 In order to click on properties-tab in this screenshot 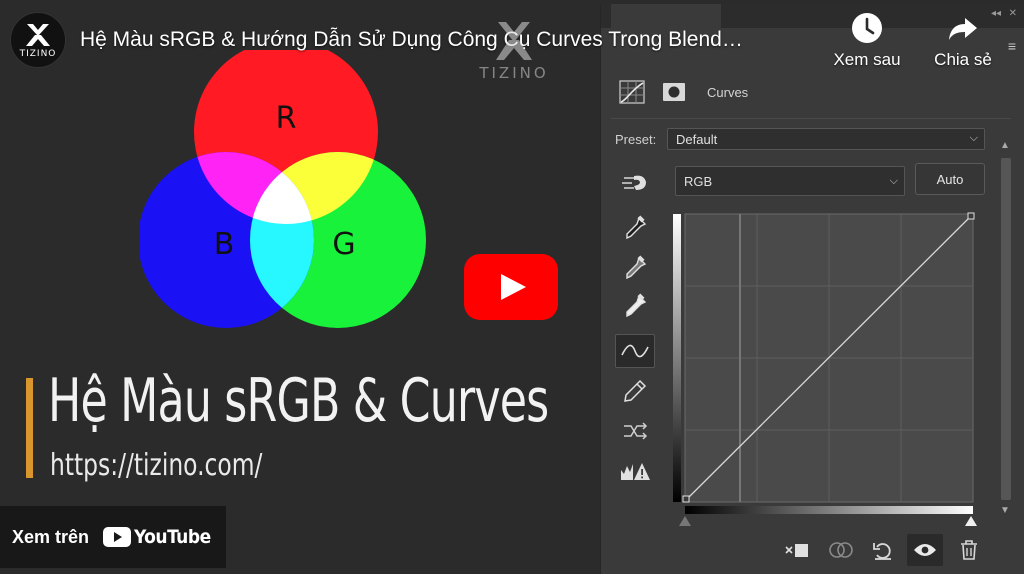, I will do `click(666, 16)`.